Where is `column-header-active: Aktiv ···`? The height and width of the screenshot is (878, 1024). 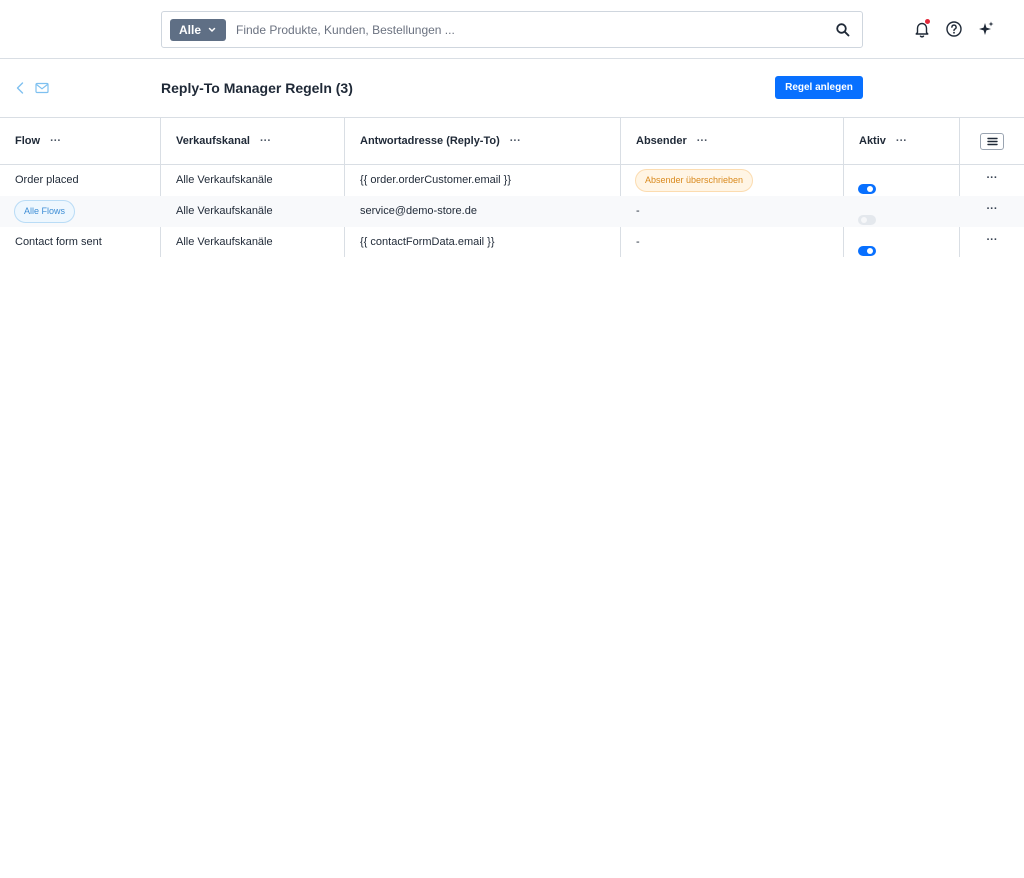 column-header-active: Aktiv ··· is located at coordinates (875, 141).